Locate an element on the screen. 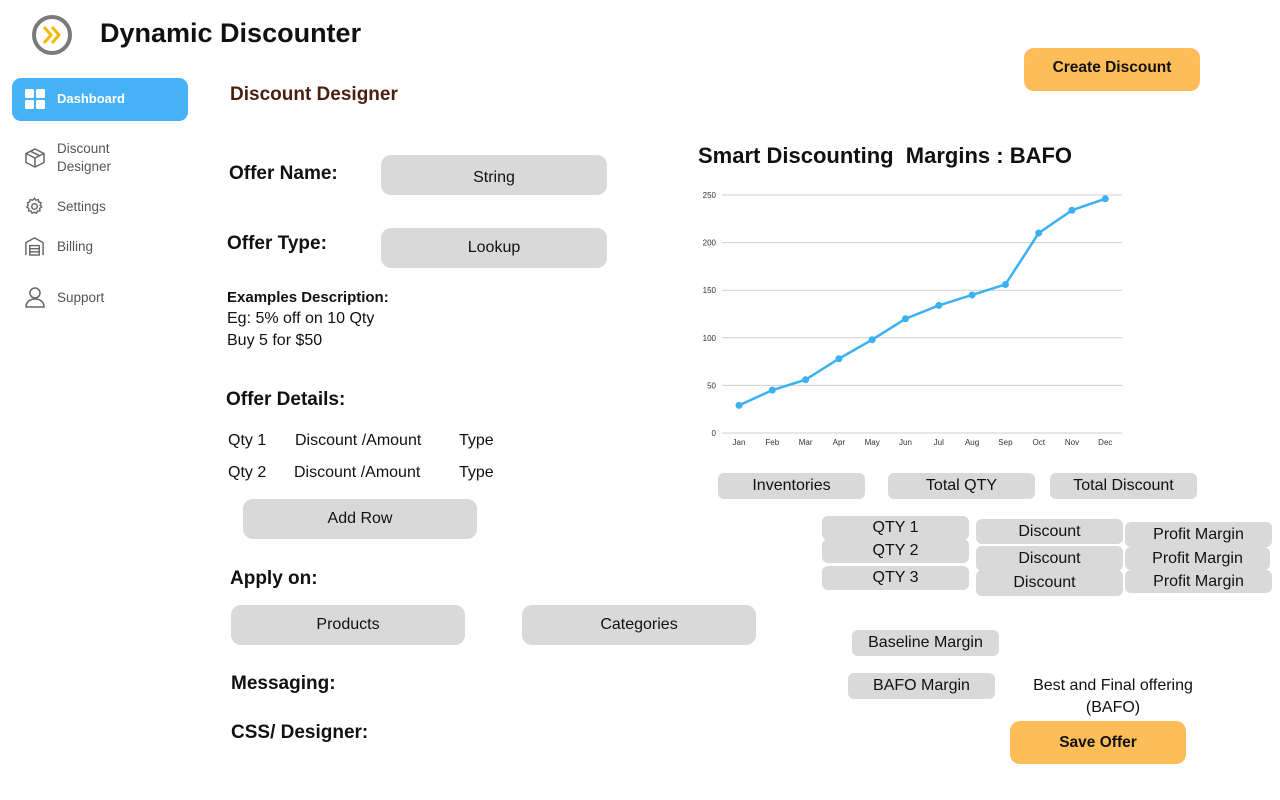 This screenshot has width=1280, height=800. bafo-margin-field: BAFO Margin is located at coordinates (921, 686).